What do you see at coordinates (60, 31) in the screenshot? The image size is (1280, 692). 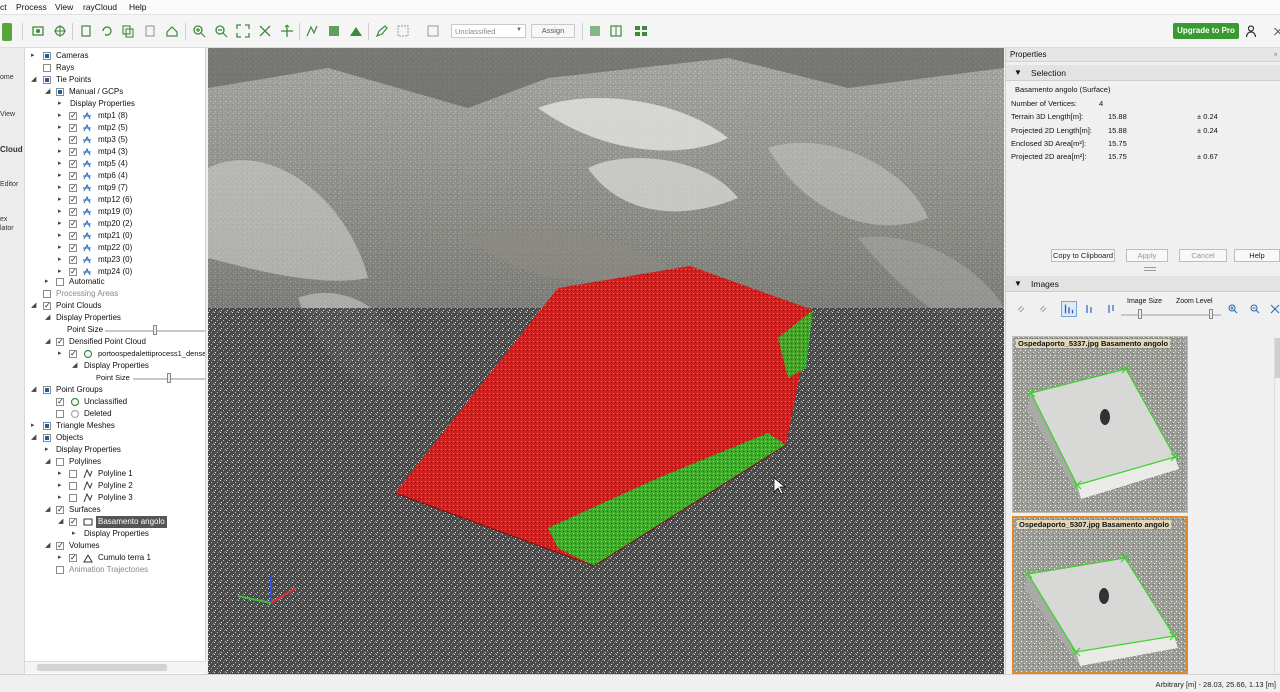 I see `target-icon` at bounding box center [60, 31].